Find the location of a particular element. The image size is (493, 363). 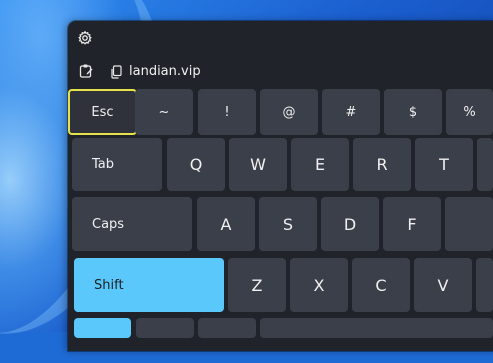

clipboard-suggestion: landian.vip is located at coordinates (155, 71).